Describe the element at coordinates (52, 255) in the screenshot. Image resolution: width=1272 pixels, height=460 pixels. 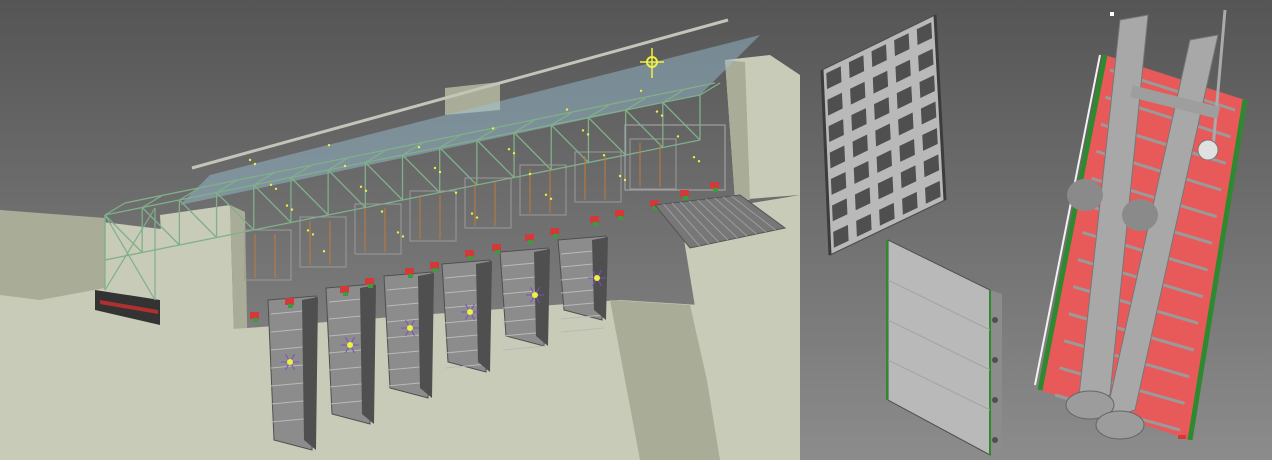
I see `left-abutment-top` at that location.